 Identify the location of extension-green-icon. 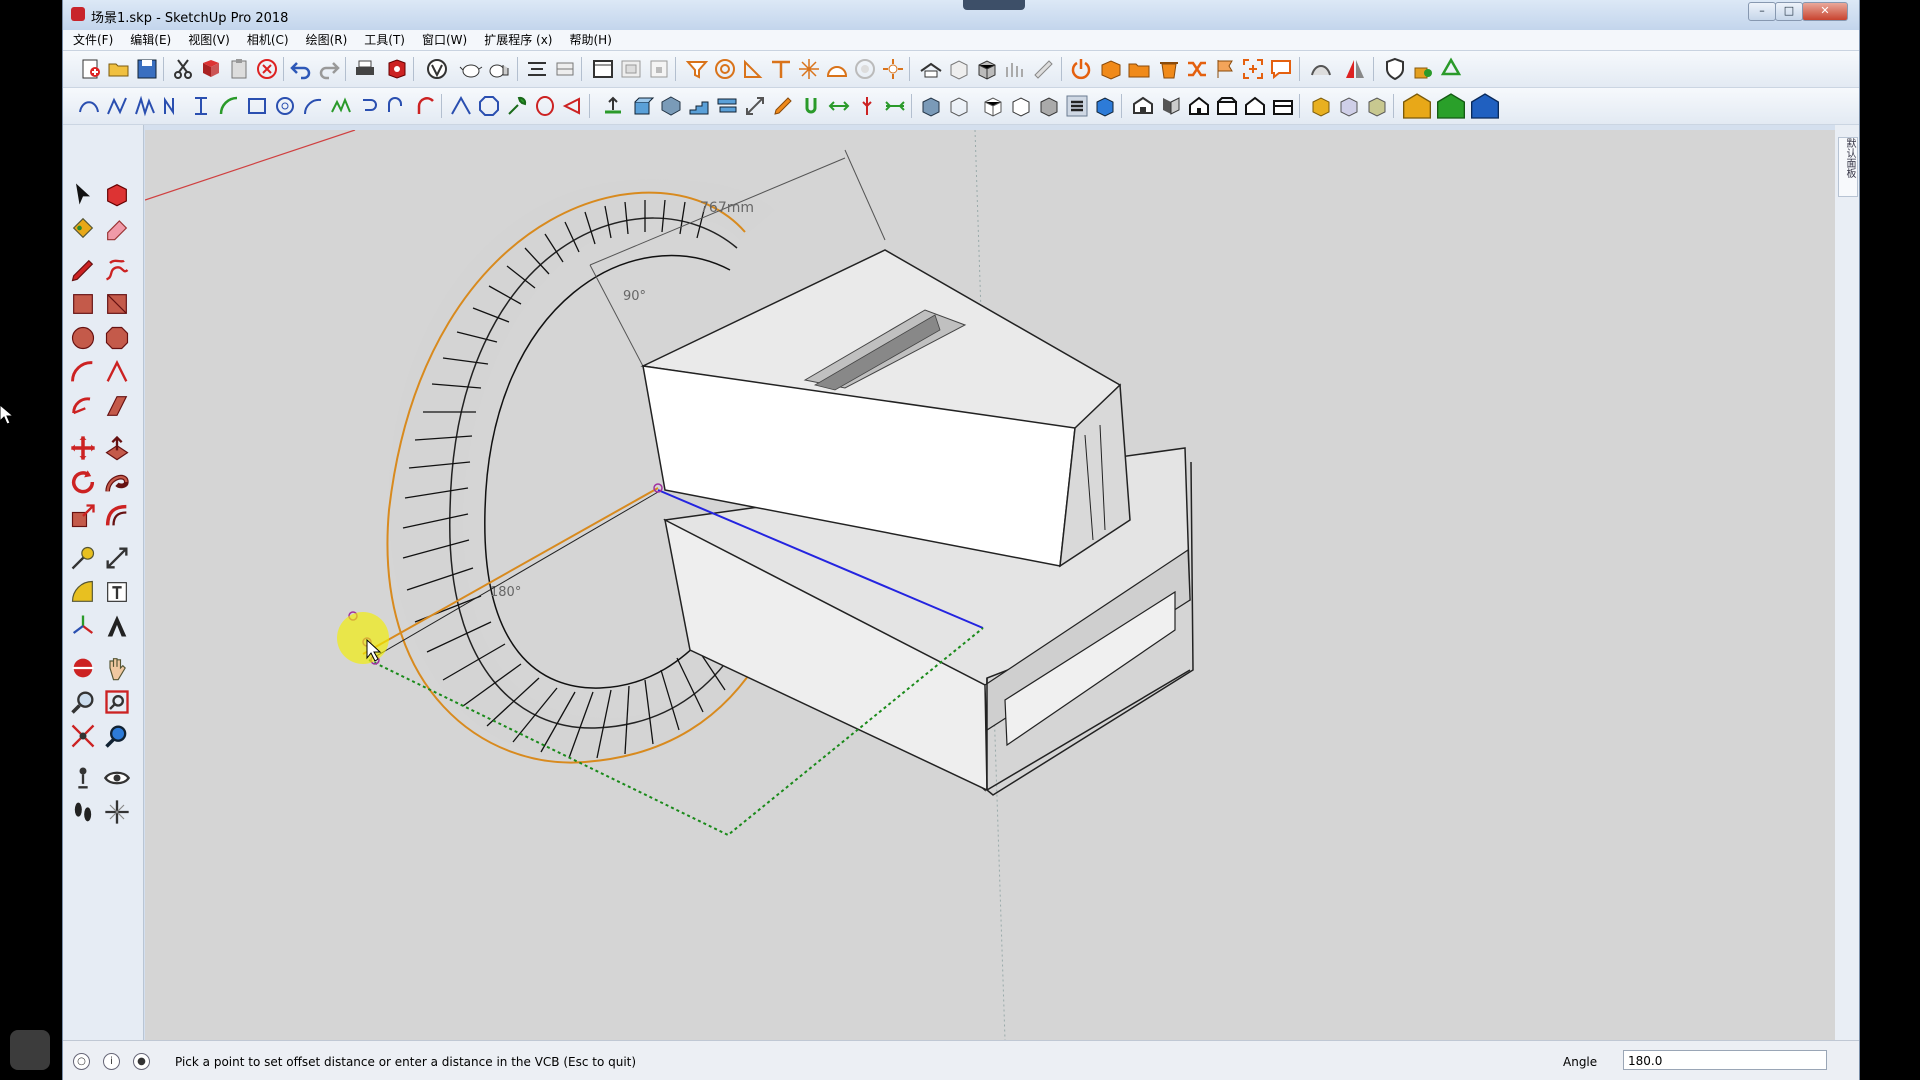
(1451, 106).